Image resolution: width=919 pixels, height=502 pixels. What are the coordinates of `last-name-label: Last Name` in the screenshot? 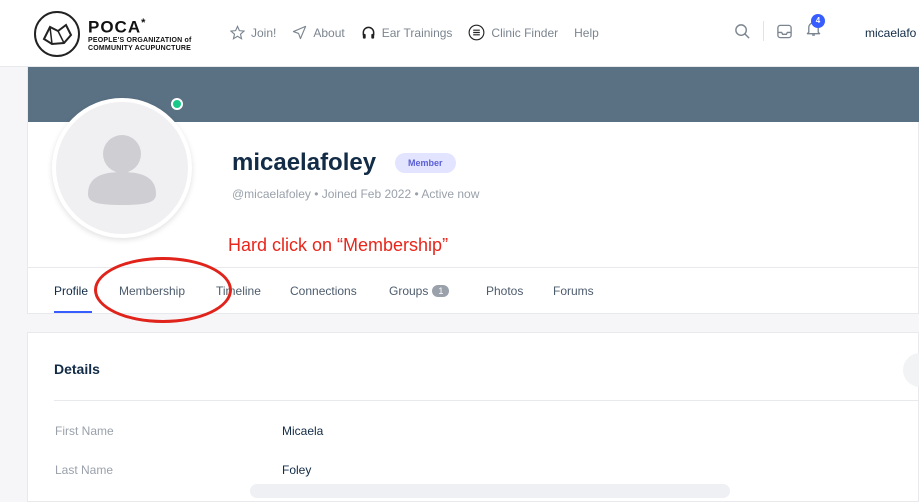 It's located at (84, 470).